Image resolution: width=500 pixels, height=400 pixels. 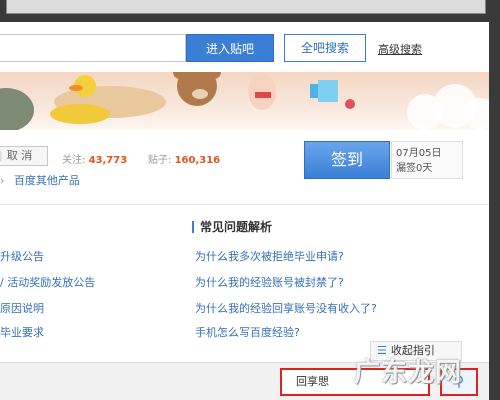 I want to click on search-header: 进入贴吧 全吧搜索 高级搜索, so click(x=250, y=47).